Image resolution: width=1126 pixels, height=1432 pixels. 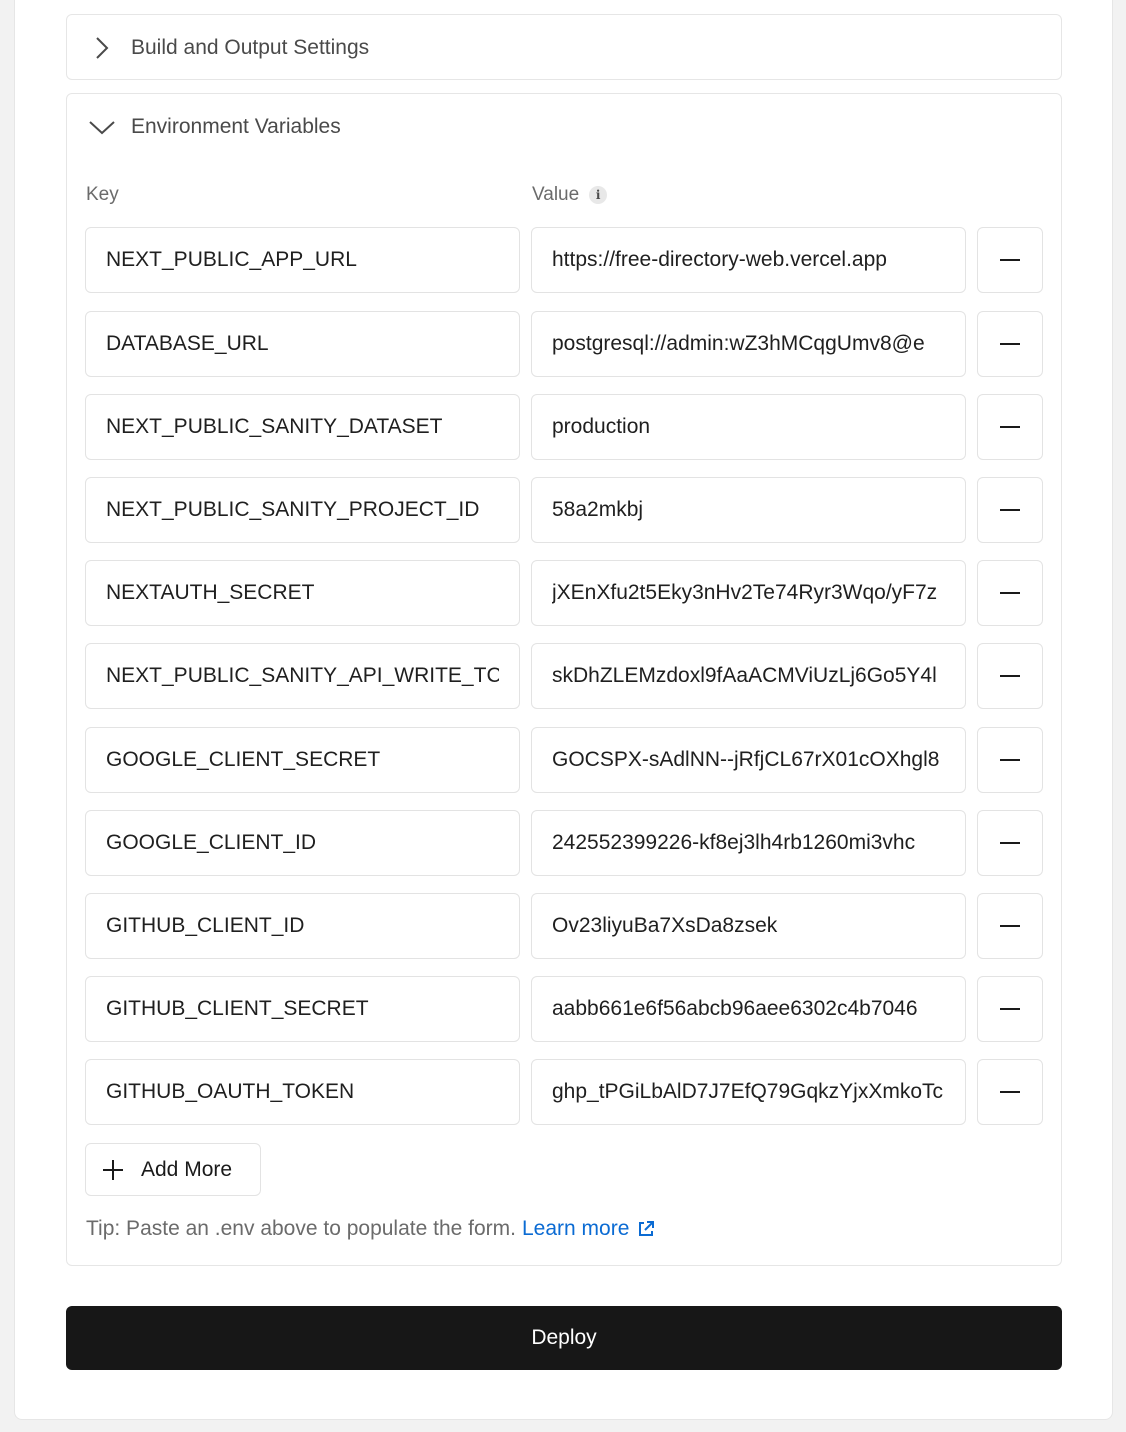 I want to click on env-key-value: NEXT_PUBLIC_SANITY_PROJECT_ID, so click(x=293, y=509).